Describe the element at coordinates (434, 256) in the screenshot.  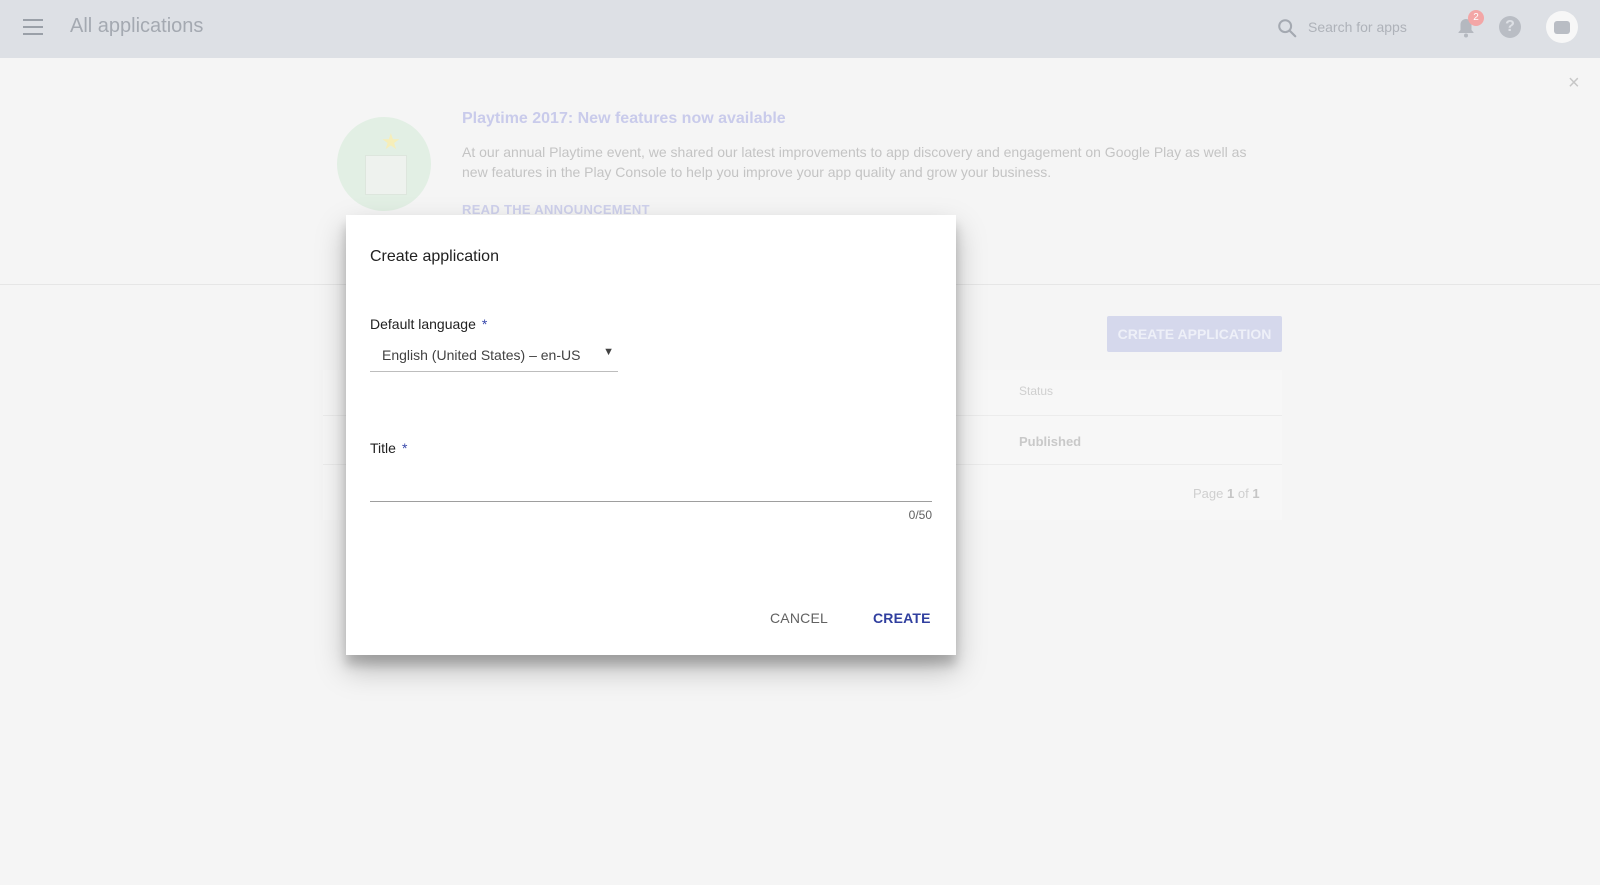
I see `dialog-title: Create application` at that location.